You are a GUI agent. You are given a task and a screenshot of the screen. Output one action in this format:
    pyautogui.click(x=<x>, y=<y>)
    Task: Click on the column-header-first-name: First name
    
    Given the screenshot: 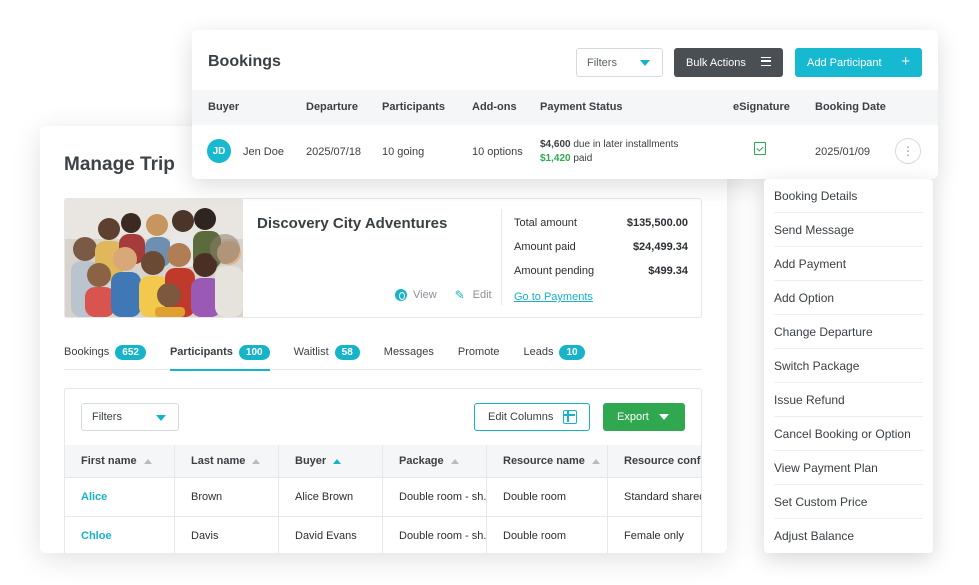 What is the action you would take?
    pyautogui.click(x=120, y=461)
    